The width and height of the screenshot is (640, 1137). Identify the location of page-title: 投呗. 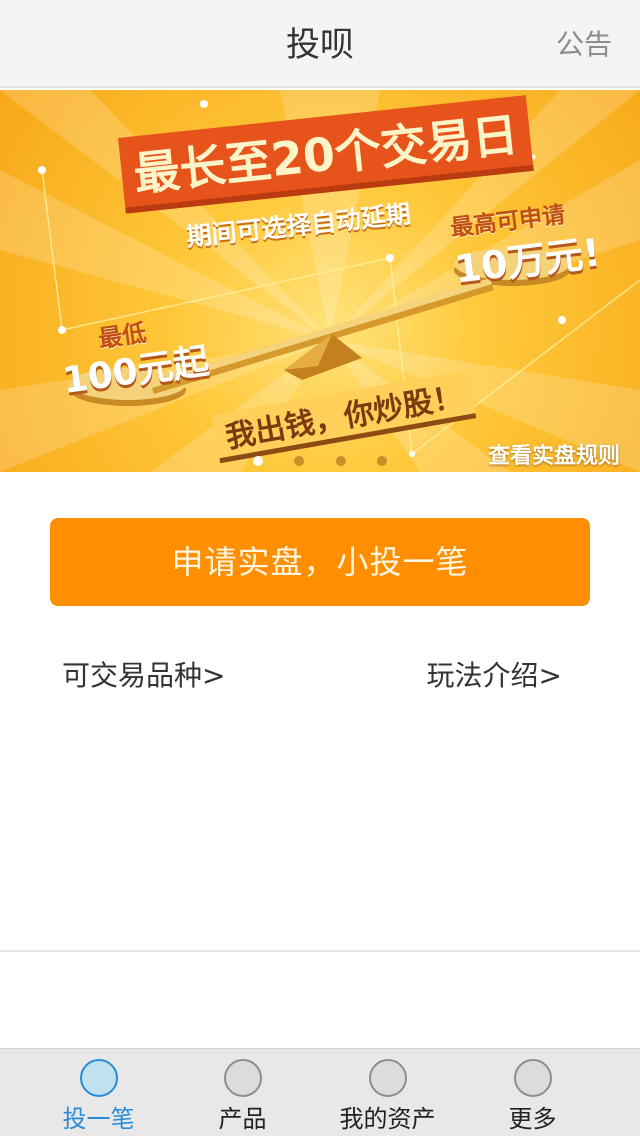
(320, 45).